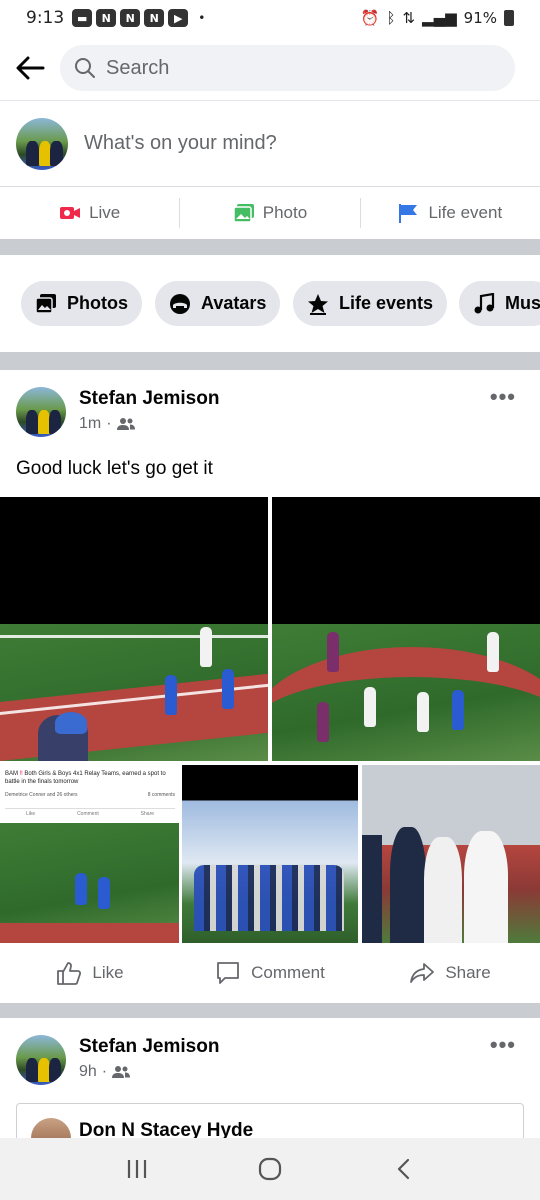  I want to click on chip-life-events: Life events, so click(370, 303).